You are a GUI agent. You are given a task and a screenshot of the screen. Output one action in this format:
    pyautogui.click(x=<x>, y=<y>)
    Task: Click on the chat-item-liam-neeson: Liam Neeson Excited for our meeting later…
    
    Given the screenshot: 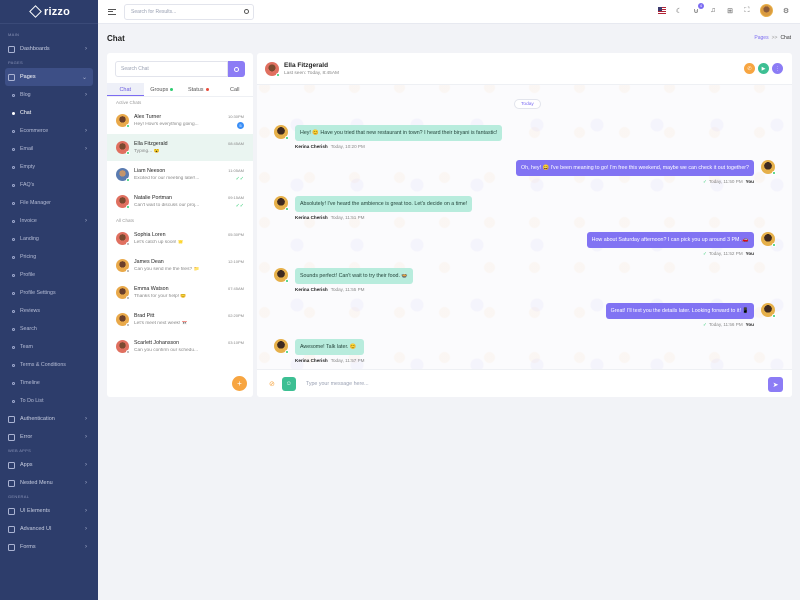 What is the action you would take?
    pyautogui.click(x=180, y=174)
    